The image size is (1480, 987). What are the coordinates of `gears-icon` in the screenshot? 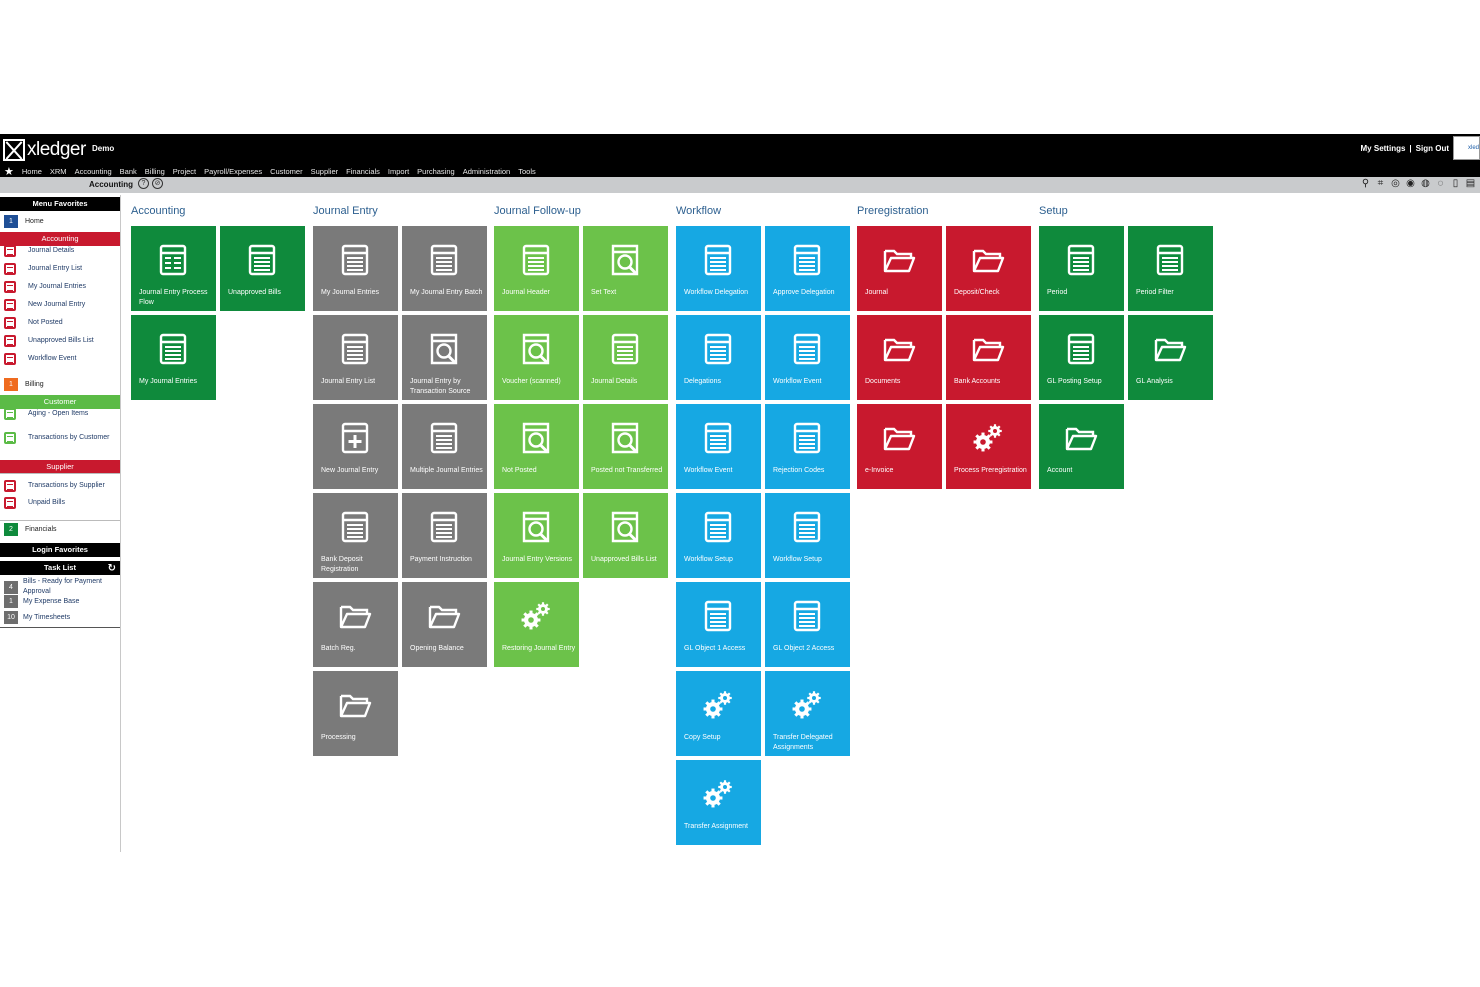 It's located at (988, 438).